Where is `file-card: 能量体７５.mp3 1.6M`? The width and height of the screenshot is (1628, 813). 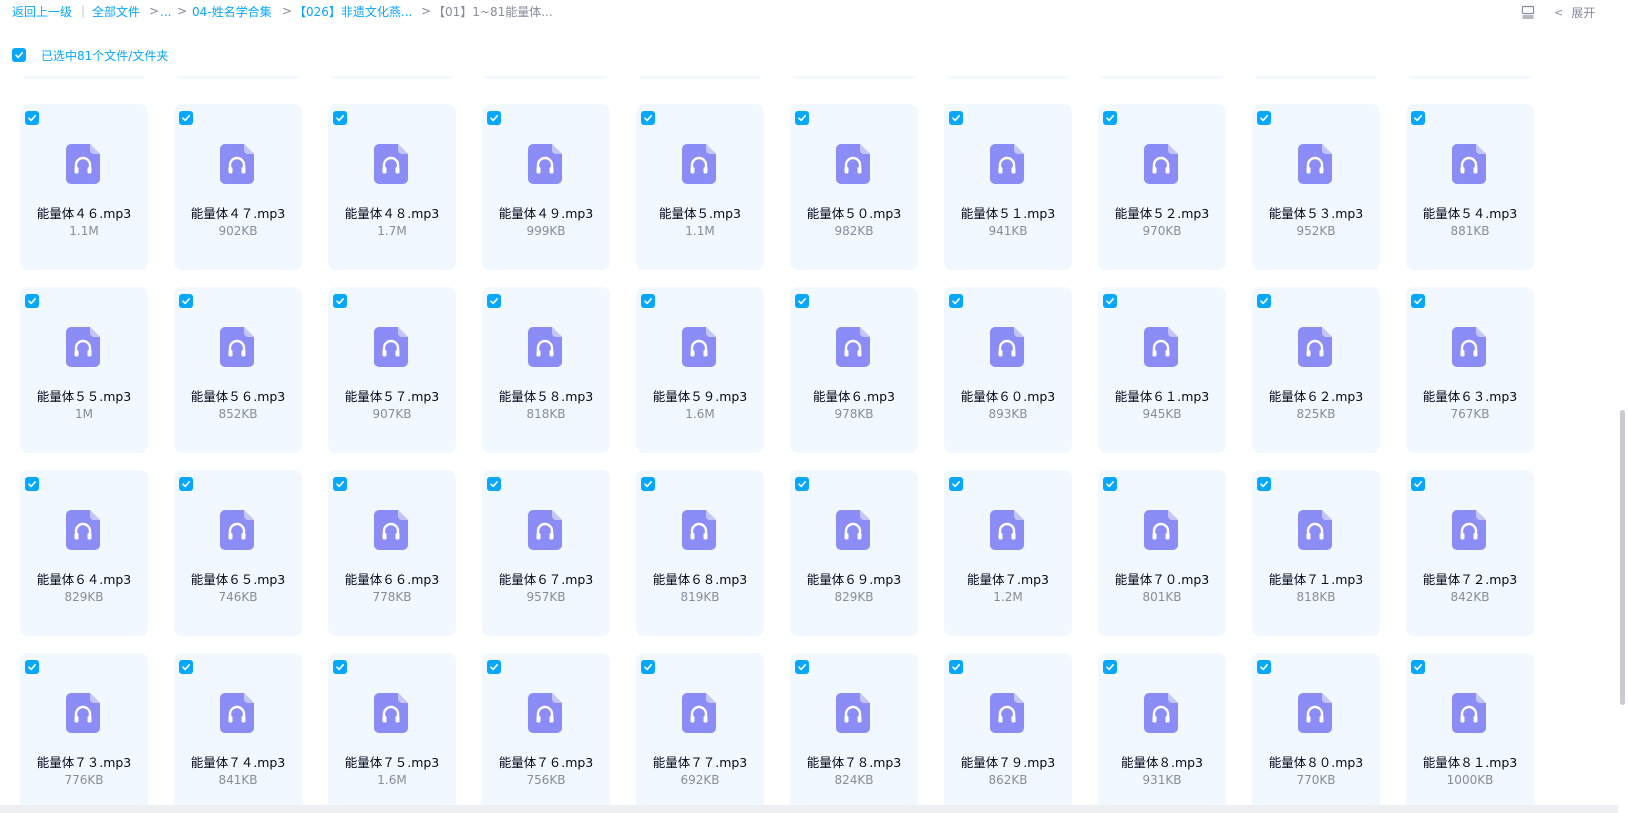 file-card: 能量体７５.mp3 1.6M is located at coordinates (392, 729).